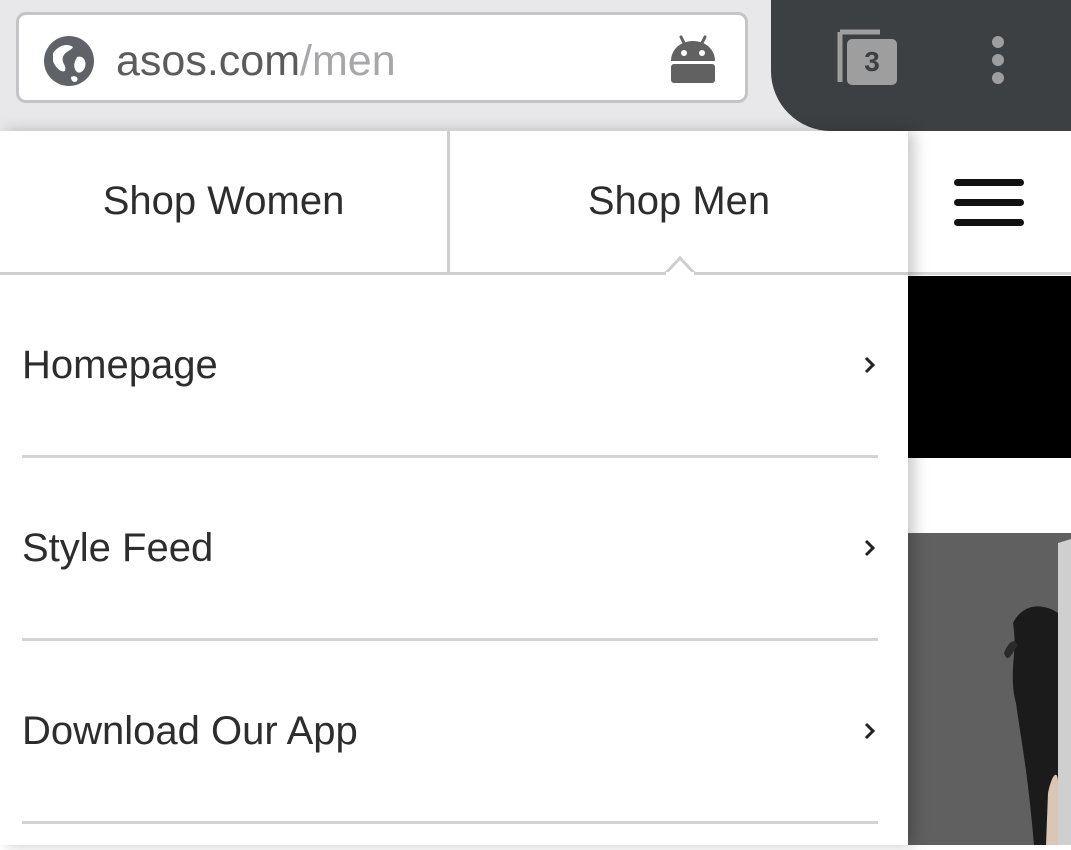 This screenshot has width=1071, height=850. I want to click on site-header, so click(989, 203).